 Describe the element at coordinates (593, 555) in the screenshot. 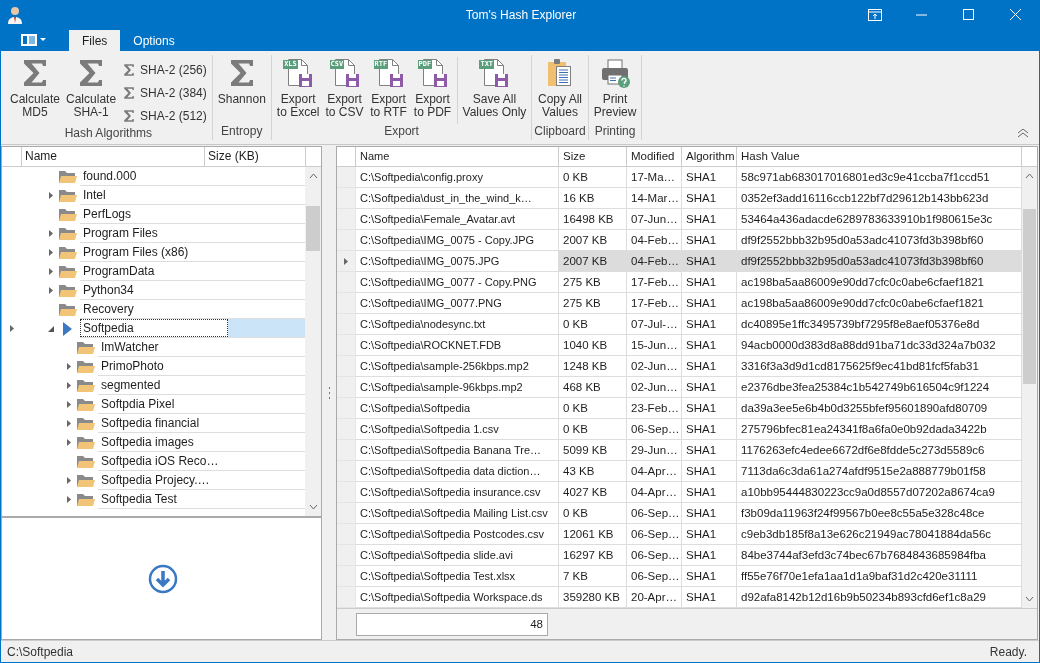

I see `table-cell: 16297 KB` at that location.